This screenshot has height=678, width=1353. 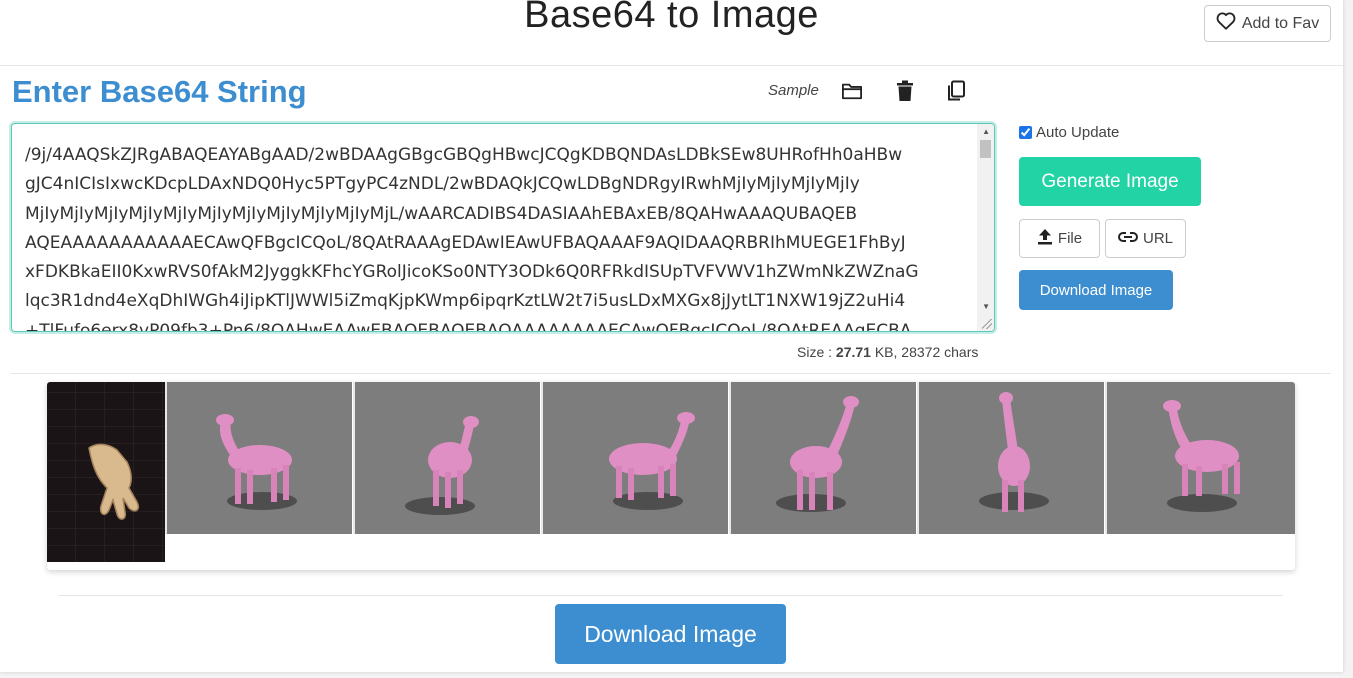 I want to click on generate-image-button: Generate Image, so click(x=1110, y=181).